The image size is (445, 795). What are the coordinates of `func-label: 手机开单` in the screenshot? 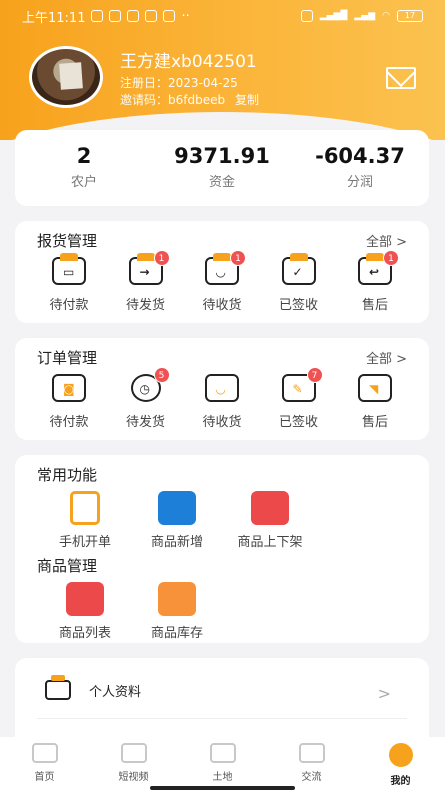 It's located at (84, 542).